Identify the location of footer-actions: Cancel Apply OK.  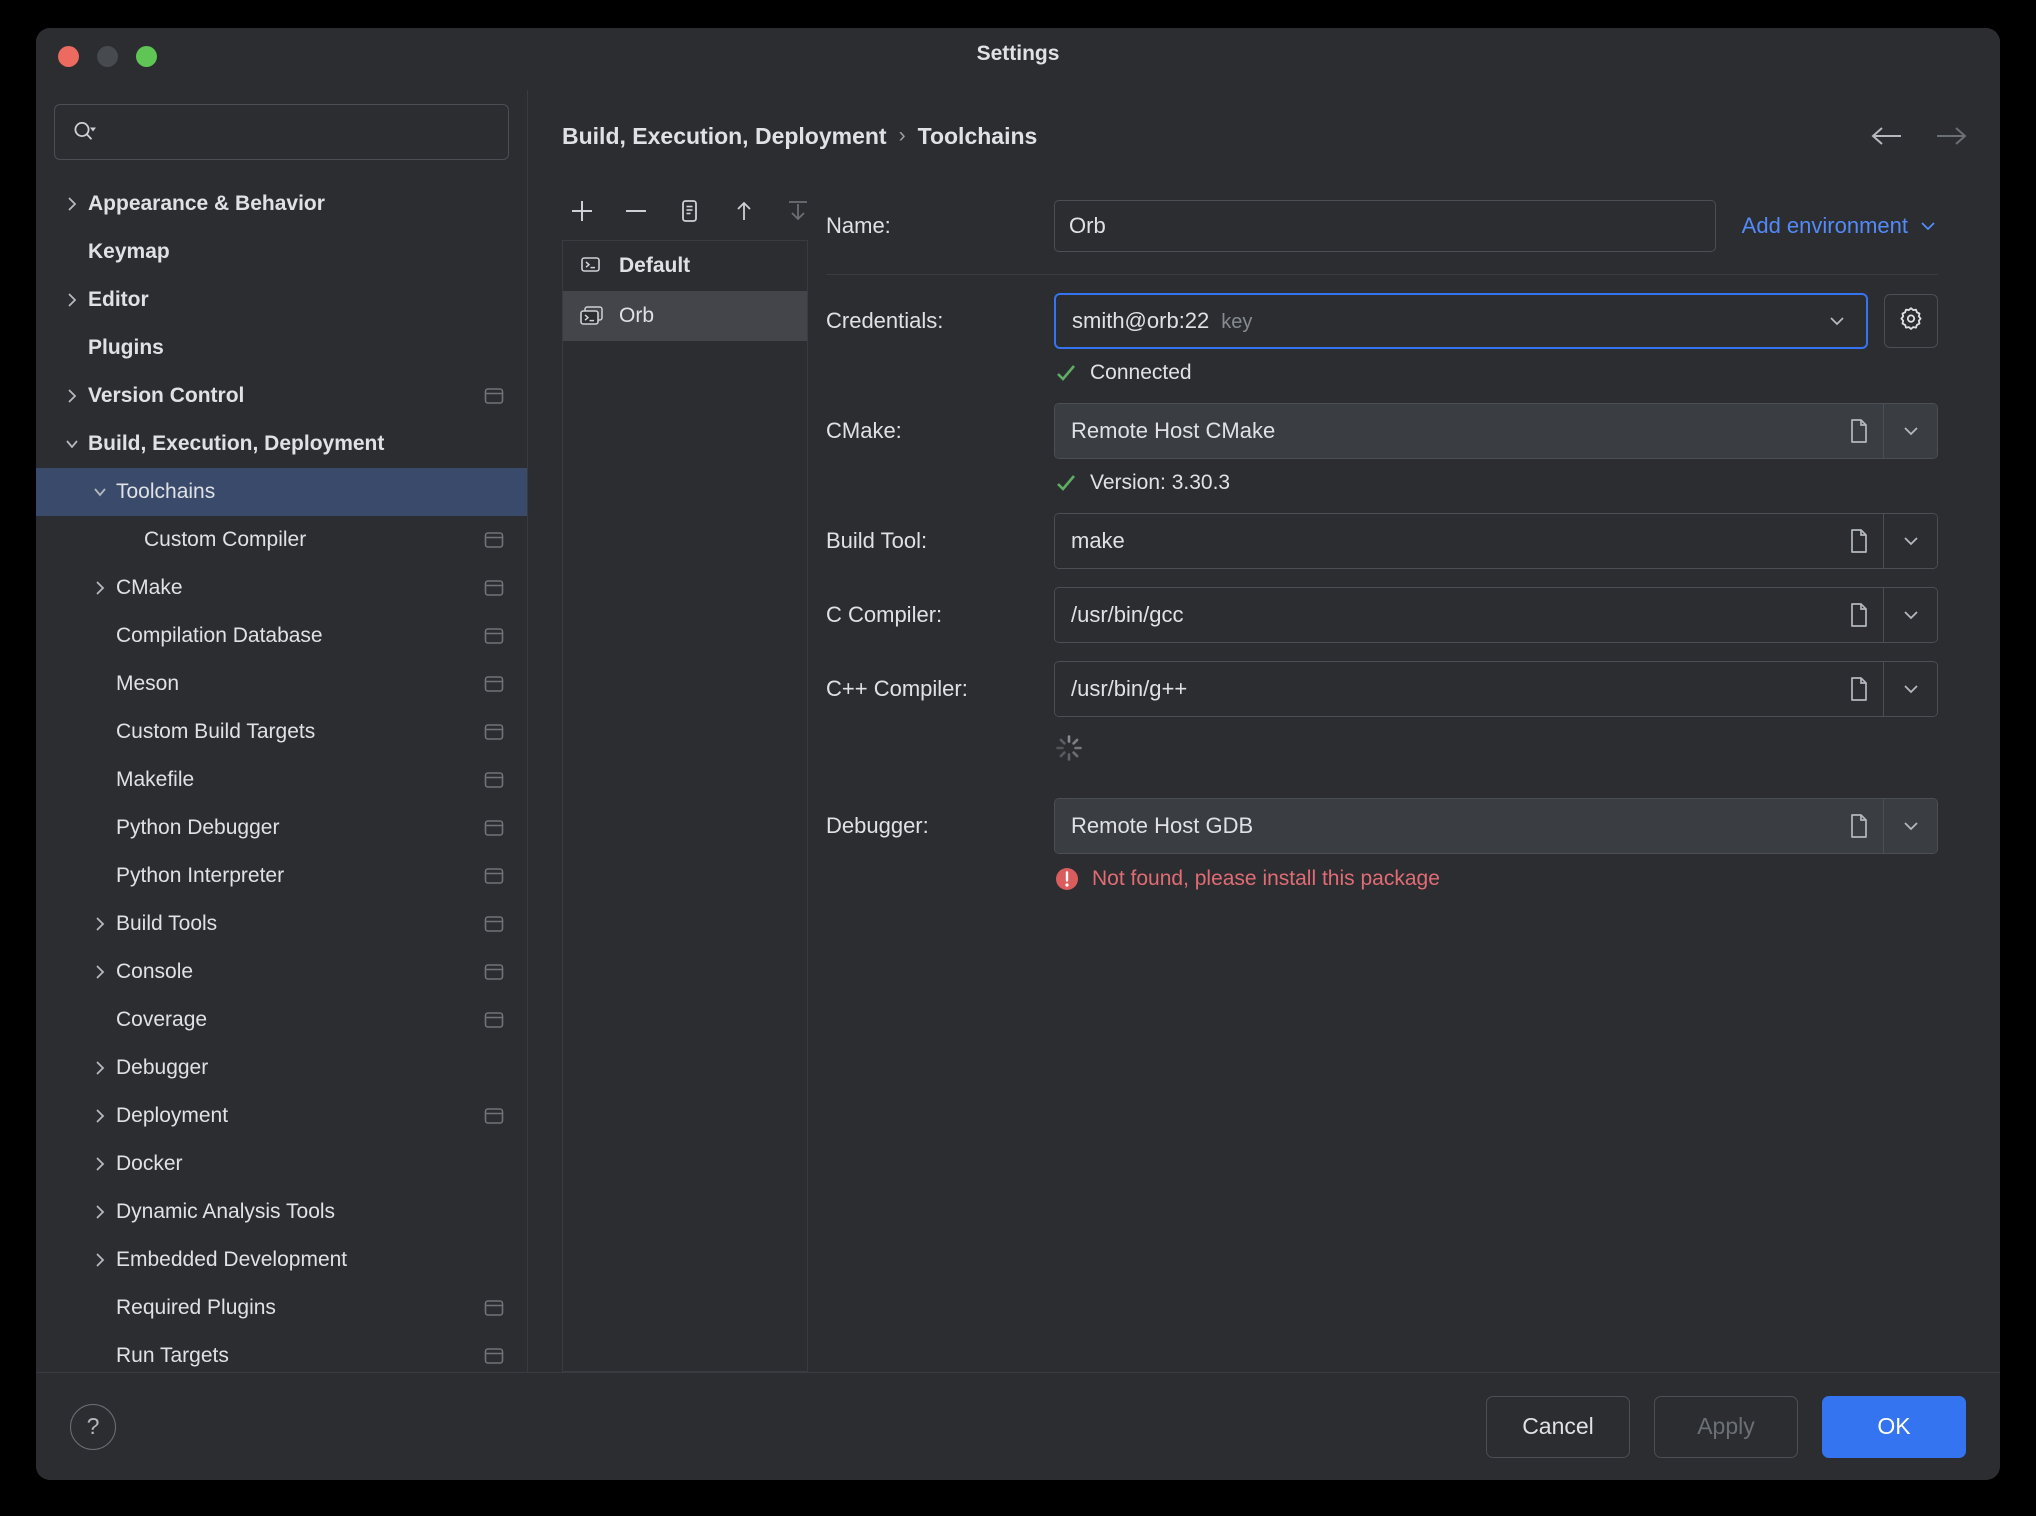
(1726, 1426).